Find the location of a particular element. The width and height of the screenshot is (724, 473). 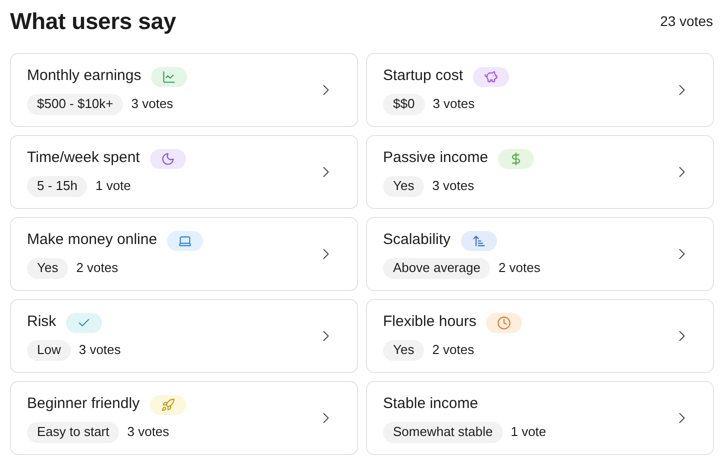

card-title: Make money online is located at coordinates (92, 240).